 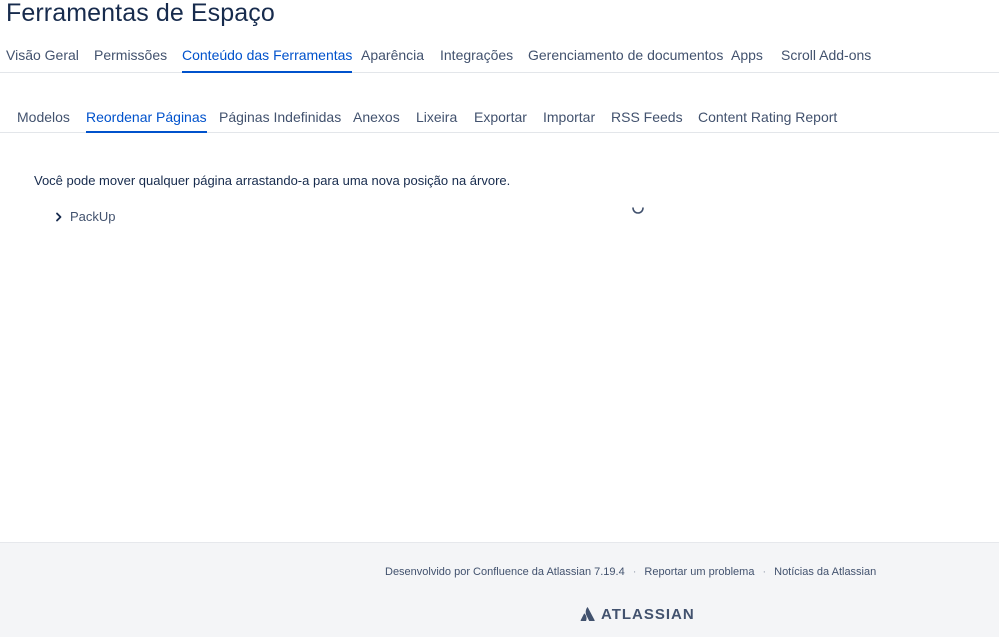 I want to click on subtab-paginas-indefinidas: Páginas Indefinidas, so click(x=280, y=120).